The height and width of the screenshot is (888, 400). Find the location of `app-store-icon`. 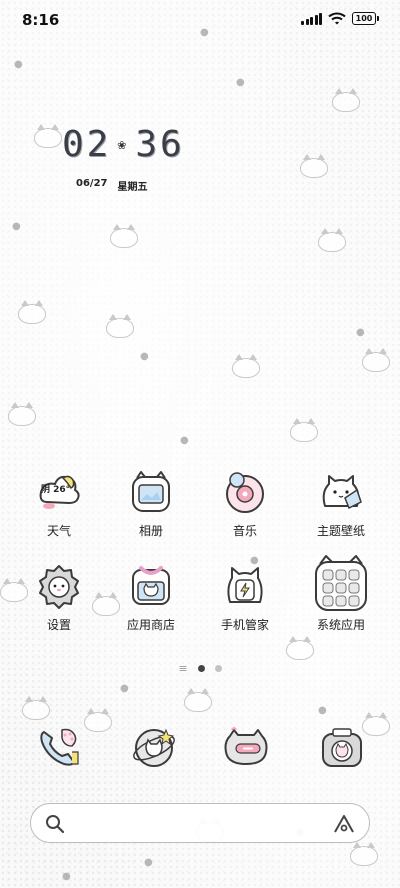

app-store-icon is located at coordinates (151, 586).